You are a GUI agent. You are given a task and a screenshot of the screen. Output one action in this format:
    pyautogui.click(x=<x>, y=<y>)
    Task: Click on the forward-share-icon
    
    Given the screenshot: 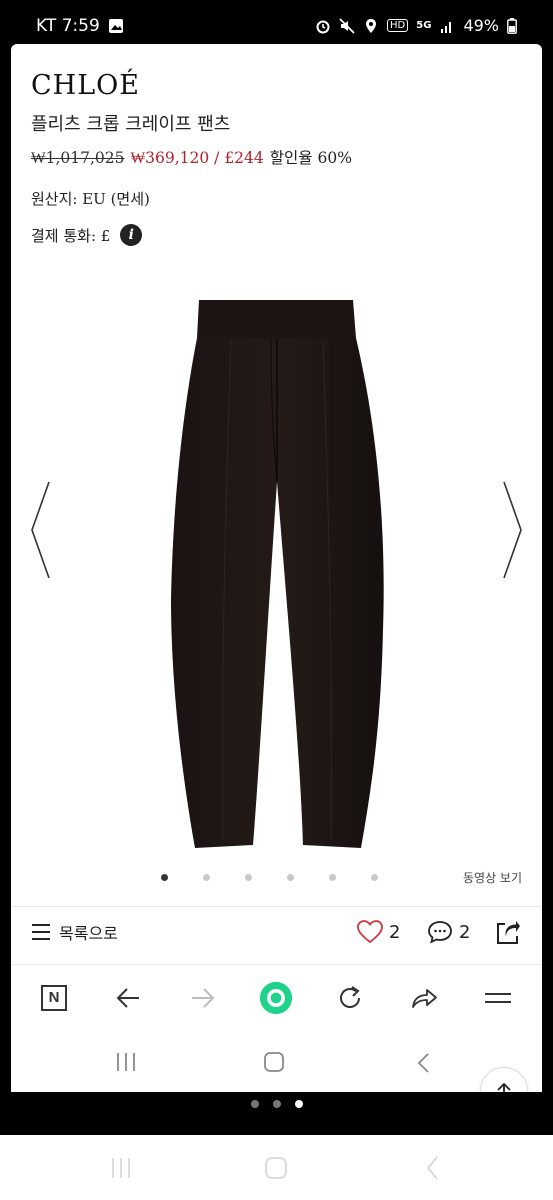 What is the action you would take?
    pyautogui.click(x=424, y=998)
    